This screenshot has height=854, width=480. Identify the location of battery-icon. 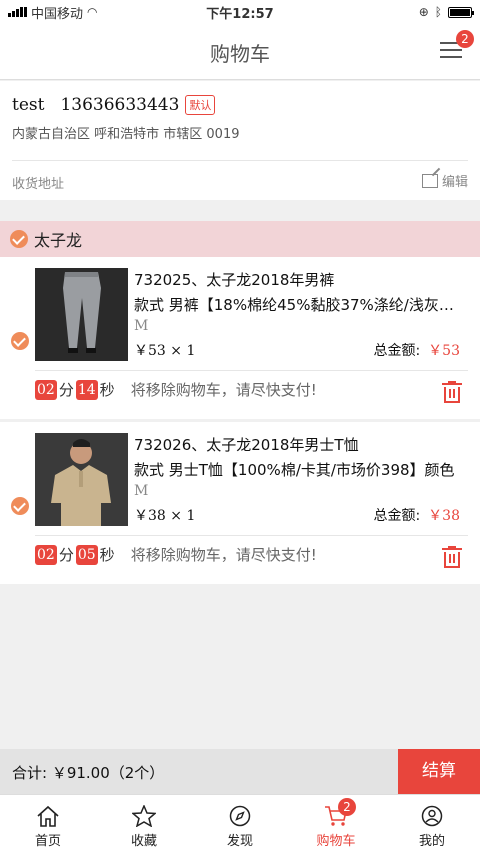
(461, 12).